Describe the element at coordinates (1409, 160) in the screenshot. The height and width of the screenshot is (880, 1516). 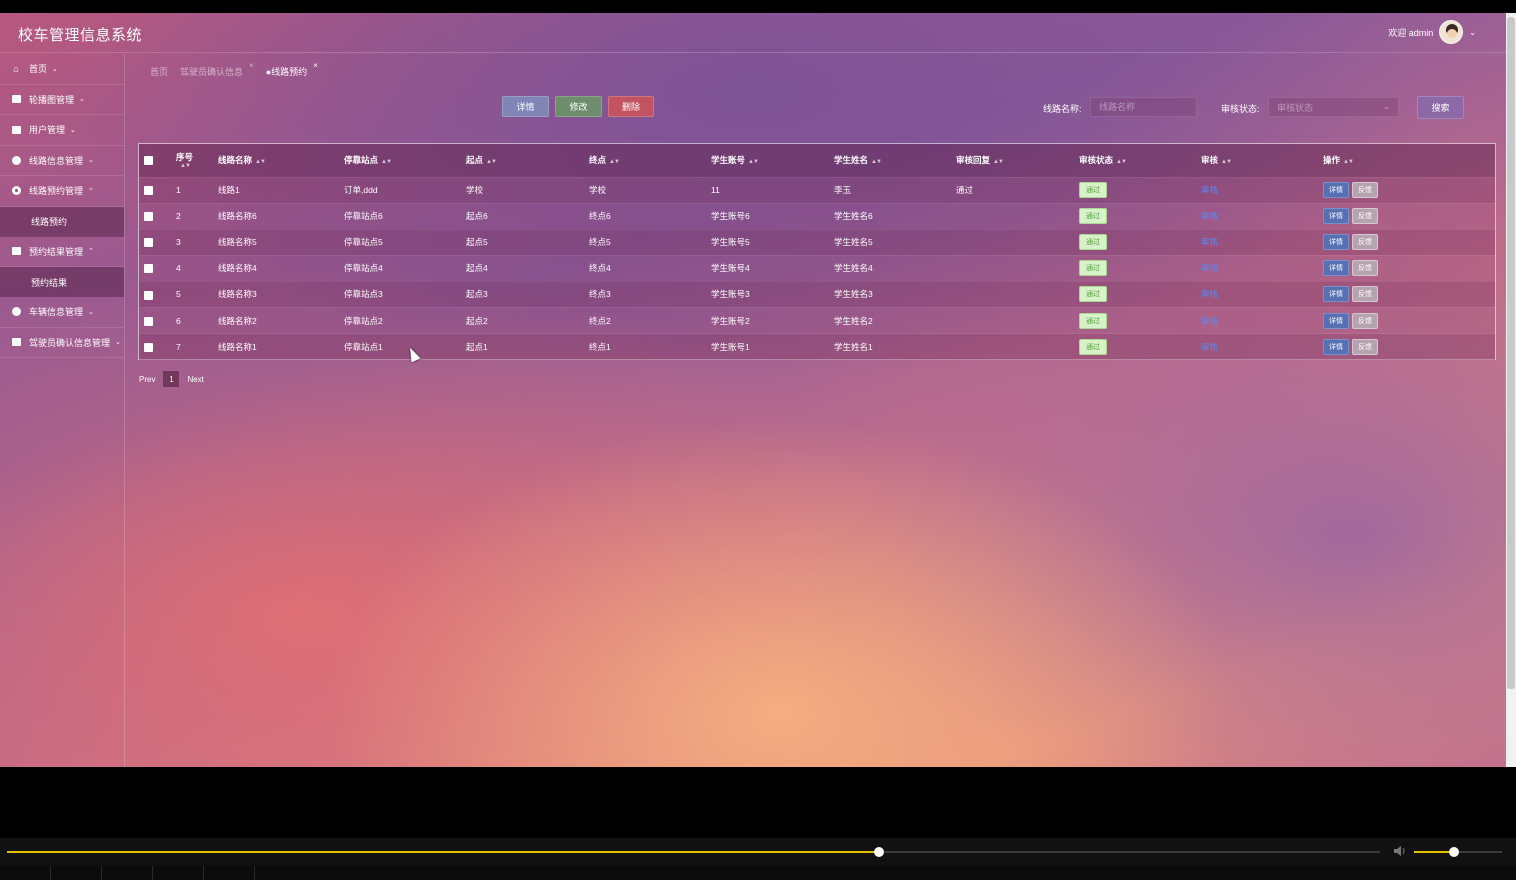
I see `column-header-actions: 操作 ▲▼` at that location.